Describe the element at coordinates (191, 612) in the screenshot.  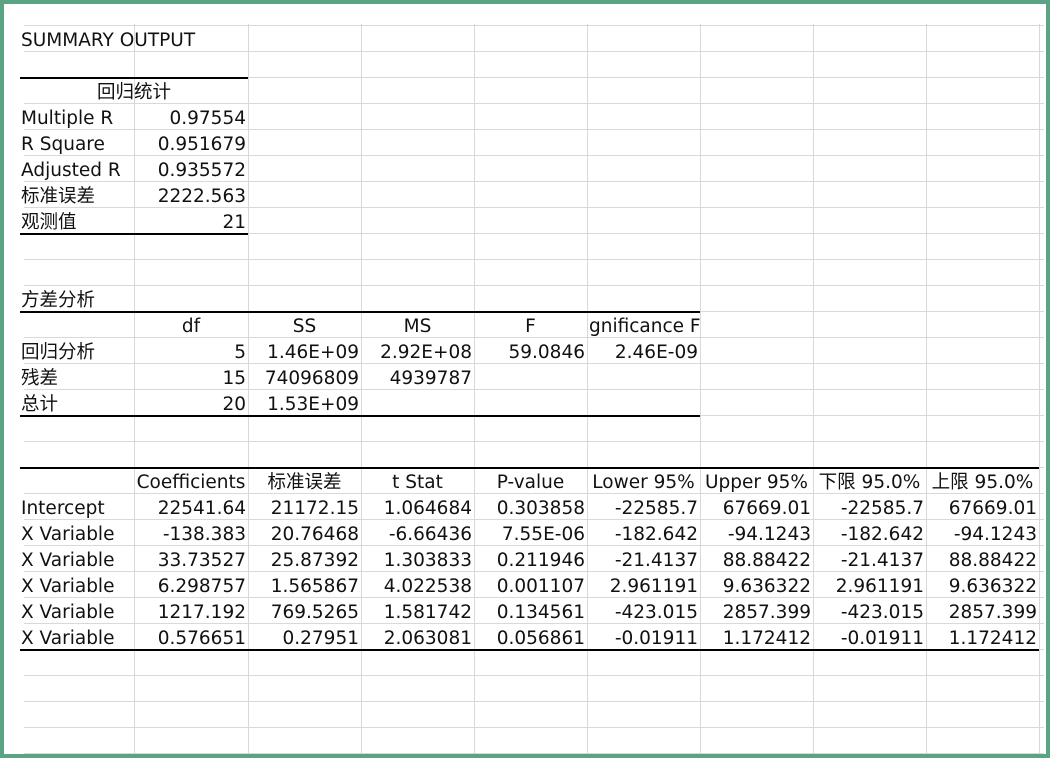
I see `coef-value-cell: 1217.192` at that location.